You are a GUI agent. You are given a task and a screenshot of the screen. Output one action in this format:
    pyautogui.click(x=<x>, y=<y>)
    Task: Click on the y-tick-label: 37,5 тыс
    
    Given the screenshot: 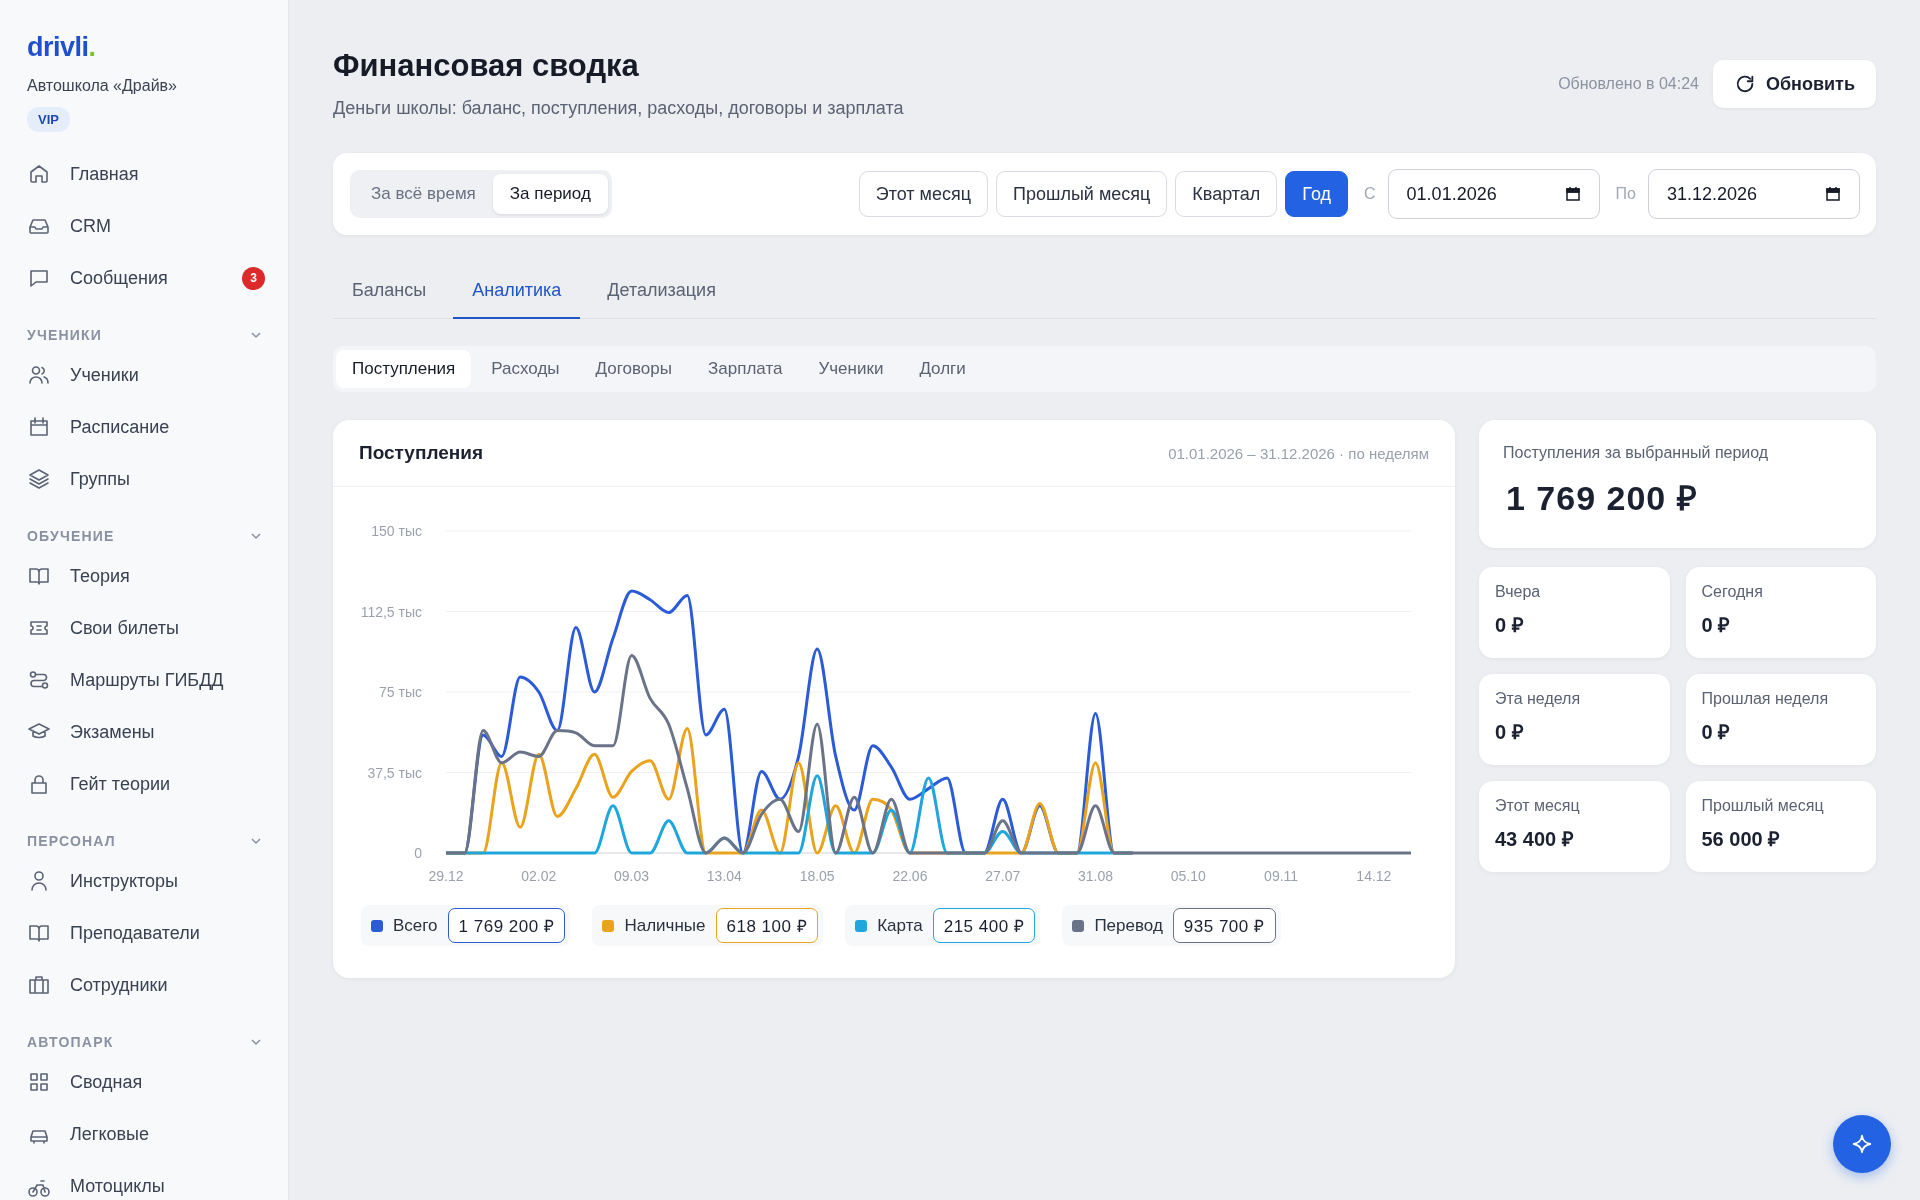 What is the action you would take?
    pyautogui.click(x=394, y=772)
    